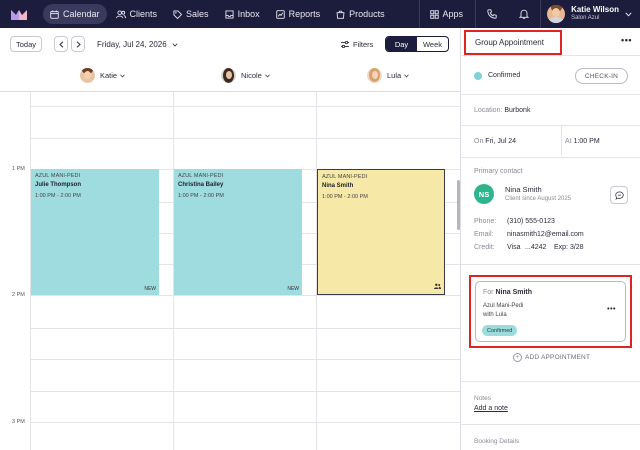 This screenshot has height=450, width=640. Describe the element at coordinates (514, 247) in the screenshot. I see `credit-brand: Visa` at that location.